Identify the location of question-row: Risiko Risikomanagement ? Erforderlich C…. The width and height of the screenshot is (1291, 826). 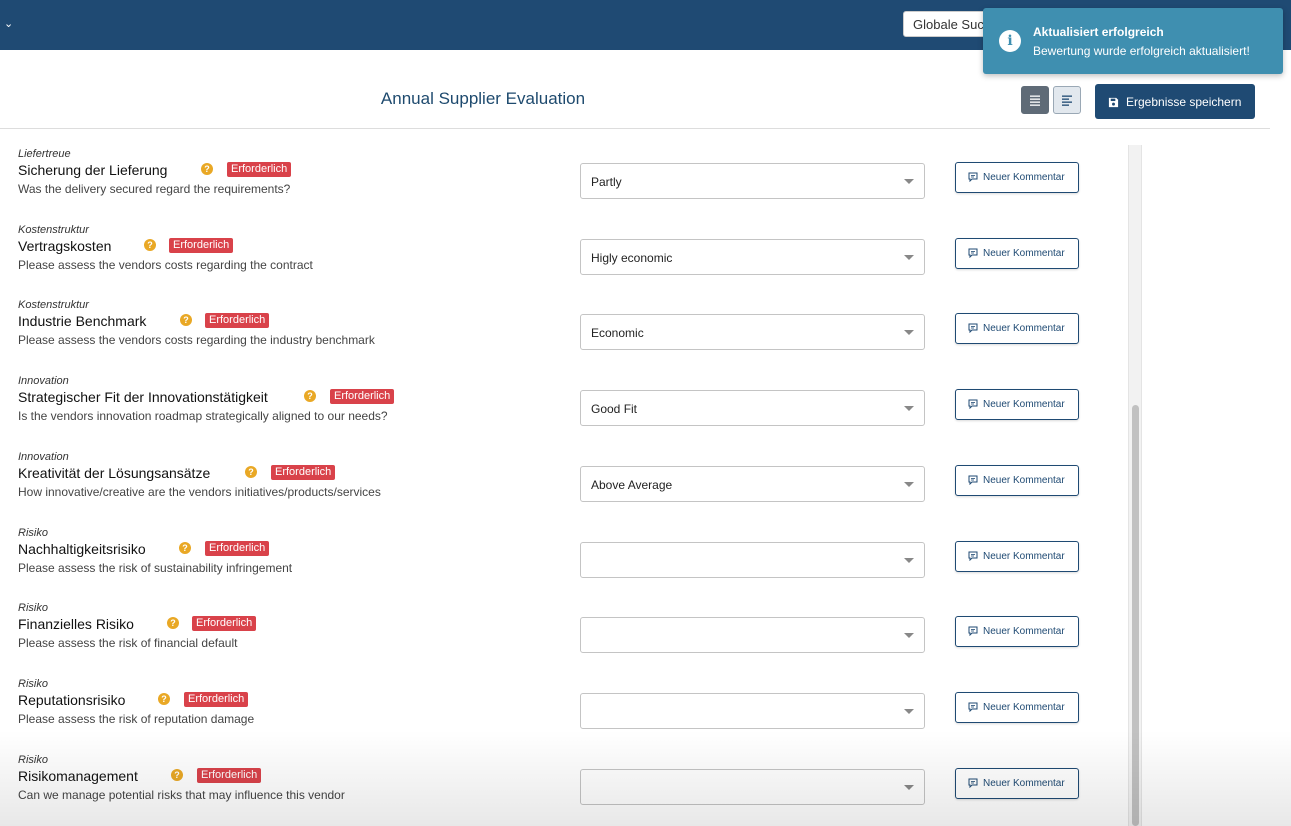
(564, 790).